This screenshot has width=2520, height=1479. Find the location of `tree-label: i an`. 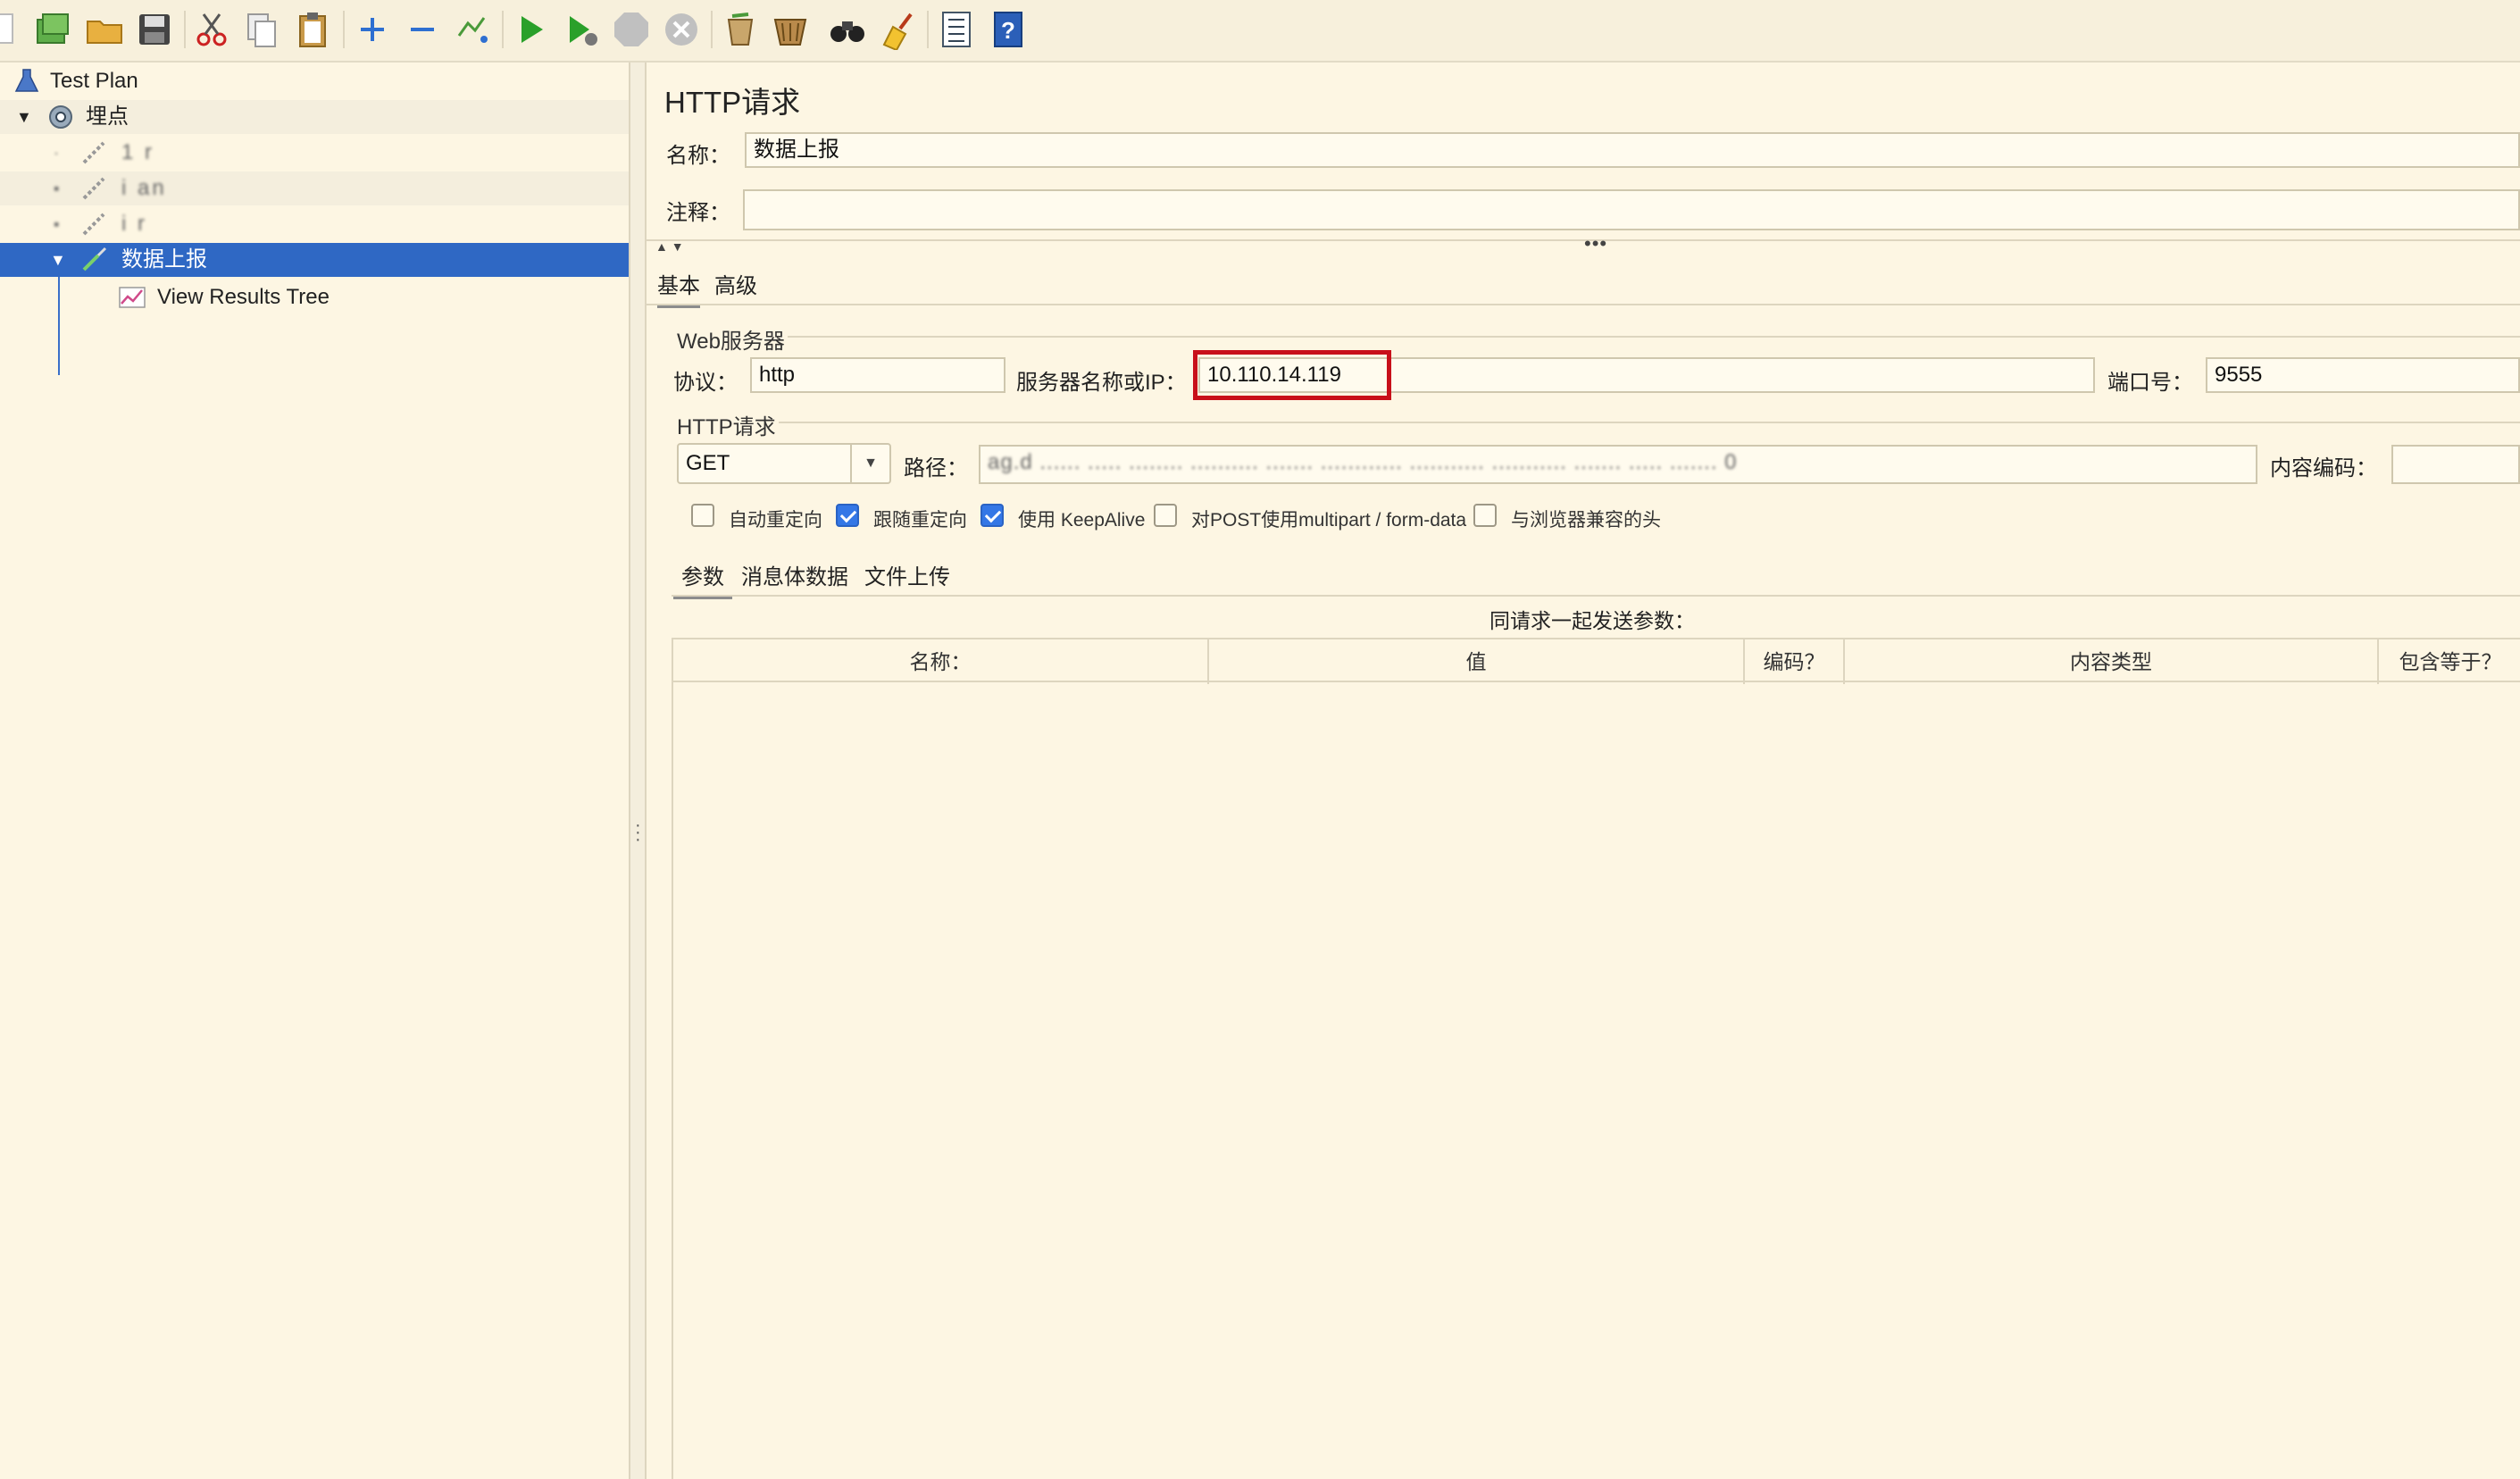

tree-label: i an is located at coordinates (144, 188).